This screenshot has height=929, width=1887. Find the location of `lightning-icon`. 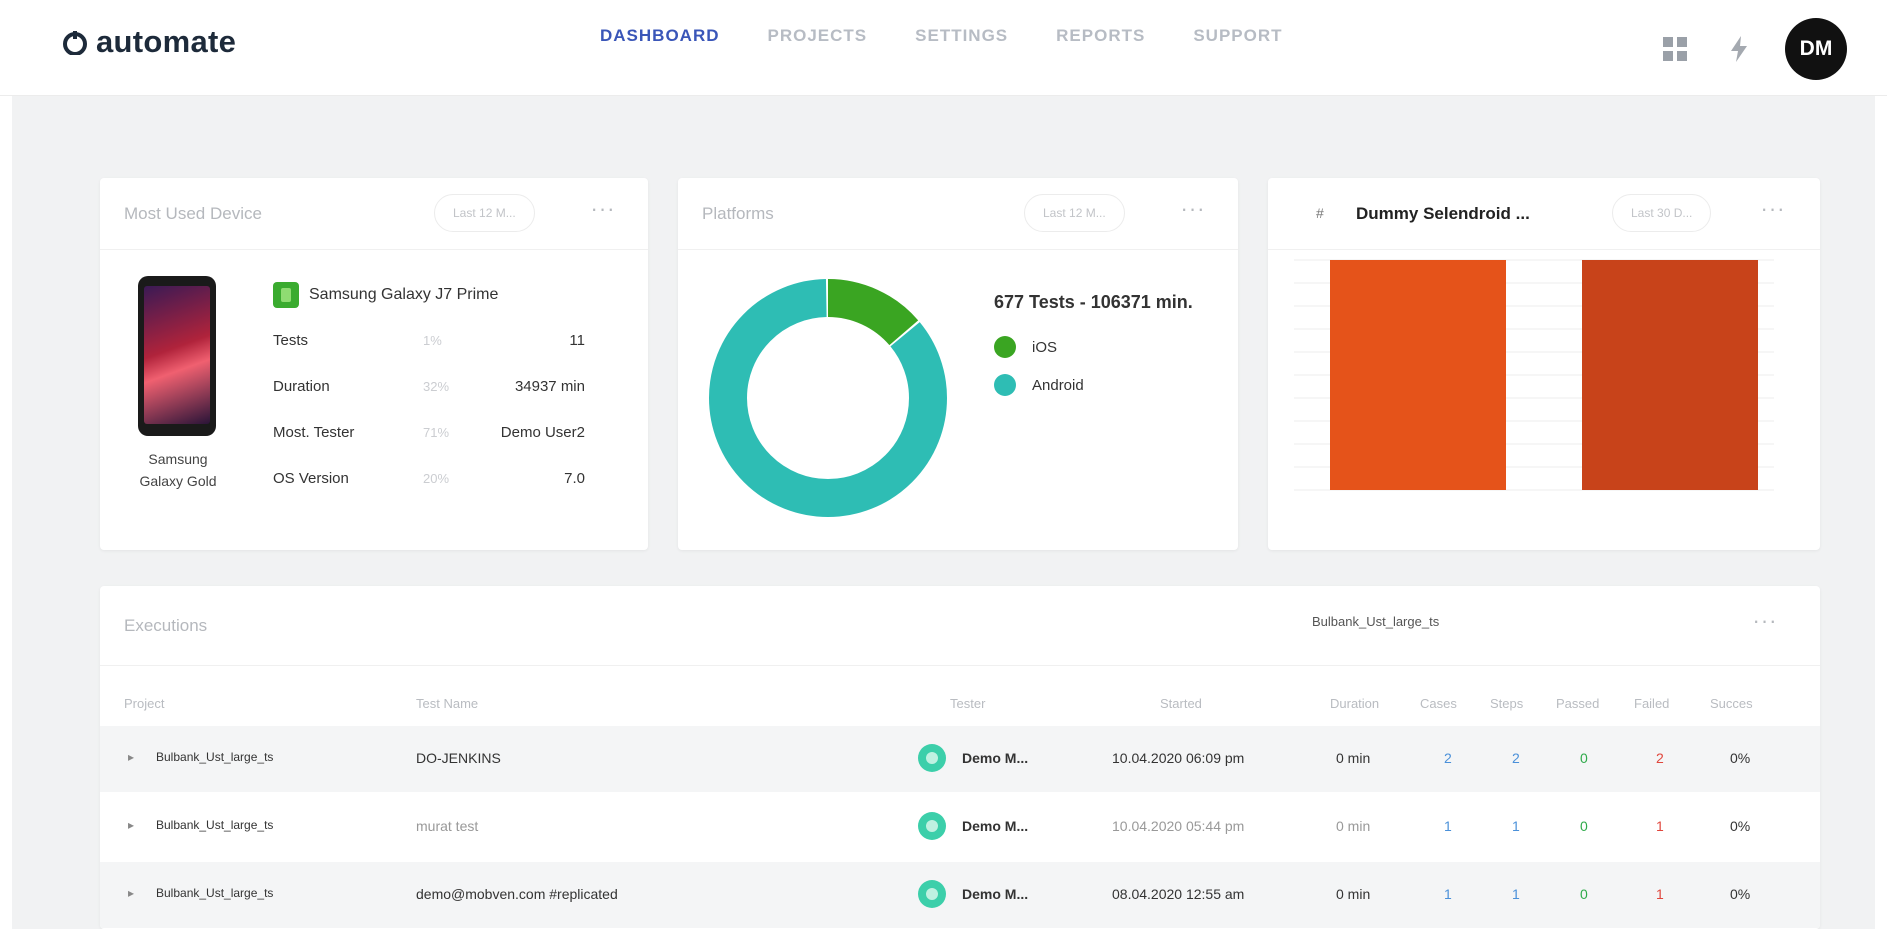

lightning-icon is located at coordinates (1739, 49).